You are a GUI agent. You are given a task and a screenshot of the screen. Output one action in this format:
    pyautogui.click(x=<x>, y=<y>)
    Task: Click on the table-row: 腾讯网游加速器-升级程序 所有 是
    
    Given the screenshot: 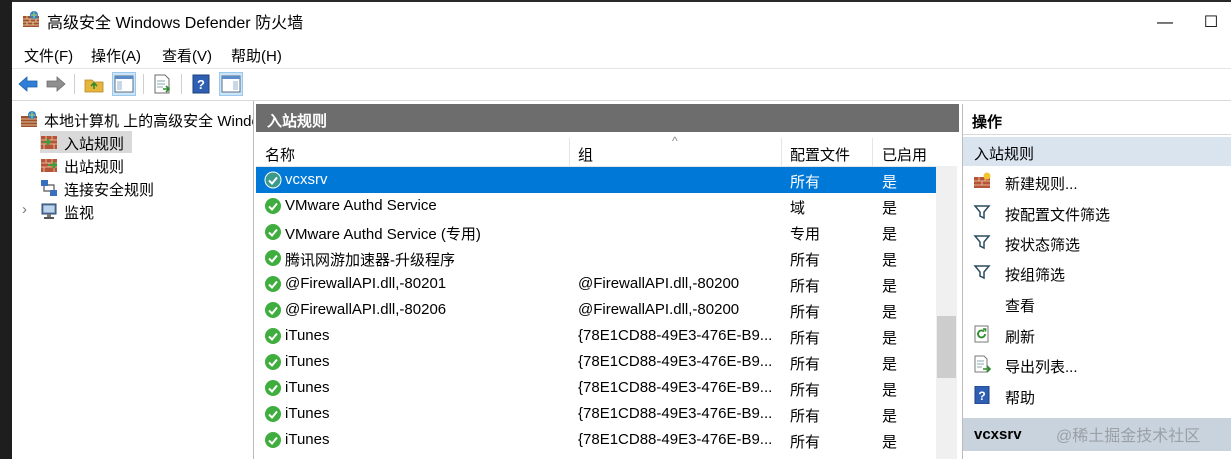 What is the action you would take?
    pyautogui.click(x=596, y=258)
    